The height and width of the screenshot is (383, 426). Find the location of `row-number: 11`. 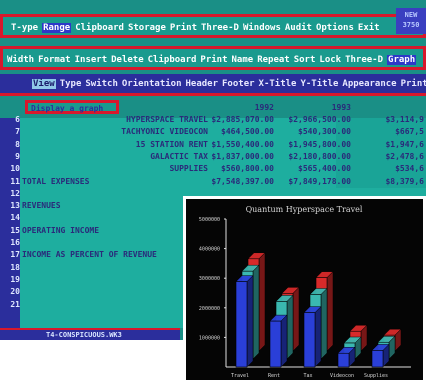

row-number: 11 is located at coordinates (15, 181).